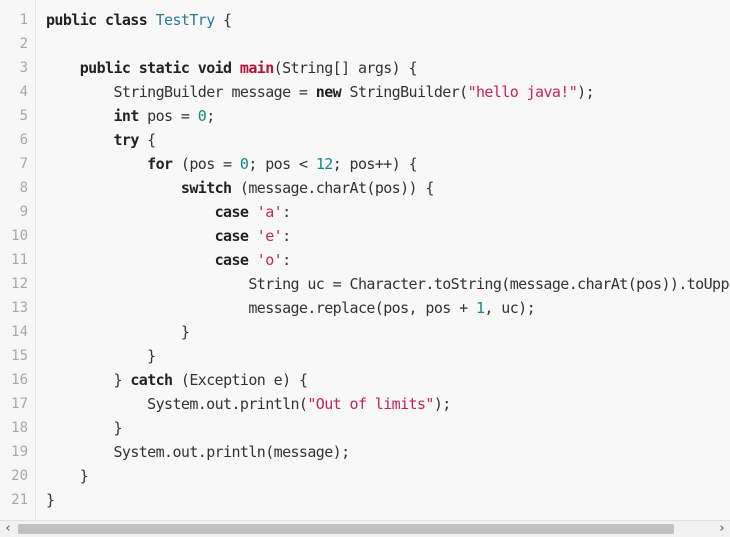  Describe the element at coordinates (206, 164) in the screenshot. I see `code-token: (pos =` at that location.